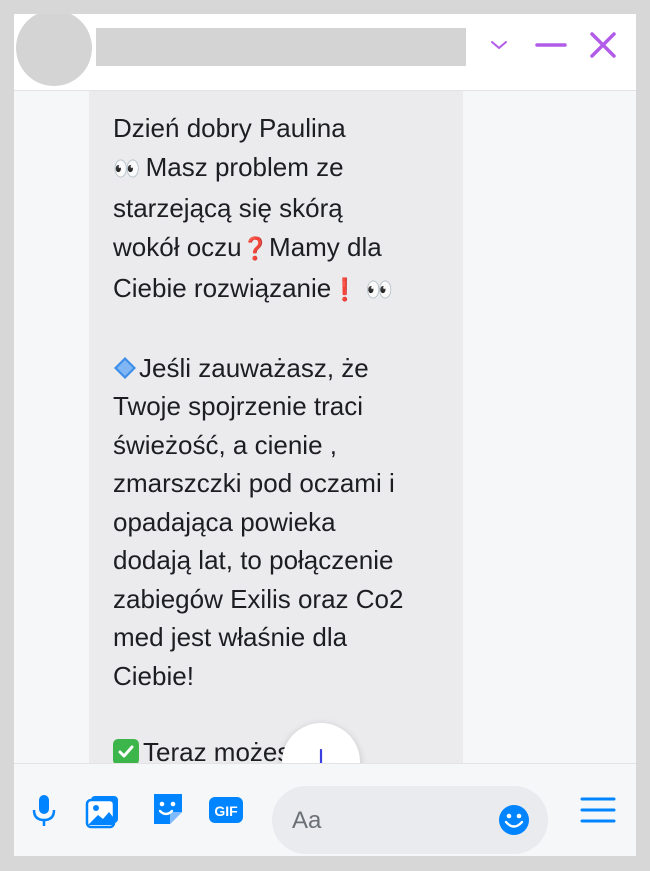 This screenshot has width=650, height=871. Describe the element at coordinates (44, 810) in the screenshot. I see `microphone-icon` at that location.